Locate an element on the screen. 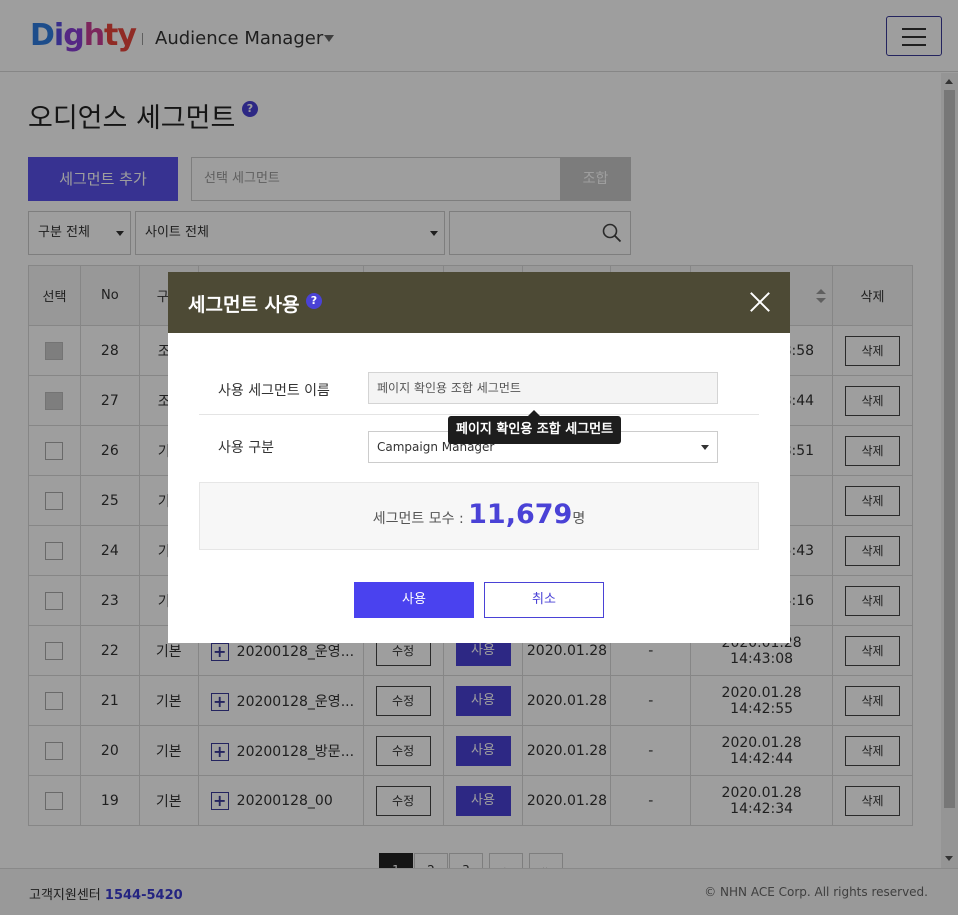 The width and height of the screenshot is (958, 915). segment-count-label: 세그먼트 모수 : is located at coordinates (420, 519).